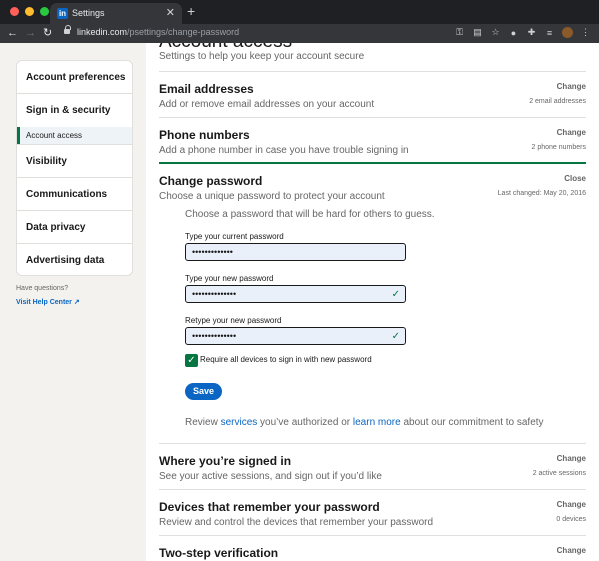 The height and width of the screenshot is (561, 599). Describe the element at coordinates (495, 32) in the screenshot. I see `star-icon: ☆` at that location.